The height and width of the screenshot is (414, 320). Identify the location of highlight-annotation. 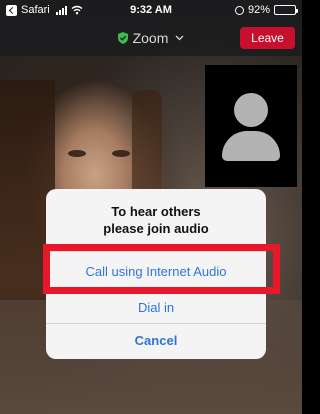
(161, 269).